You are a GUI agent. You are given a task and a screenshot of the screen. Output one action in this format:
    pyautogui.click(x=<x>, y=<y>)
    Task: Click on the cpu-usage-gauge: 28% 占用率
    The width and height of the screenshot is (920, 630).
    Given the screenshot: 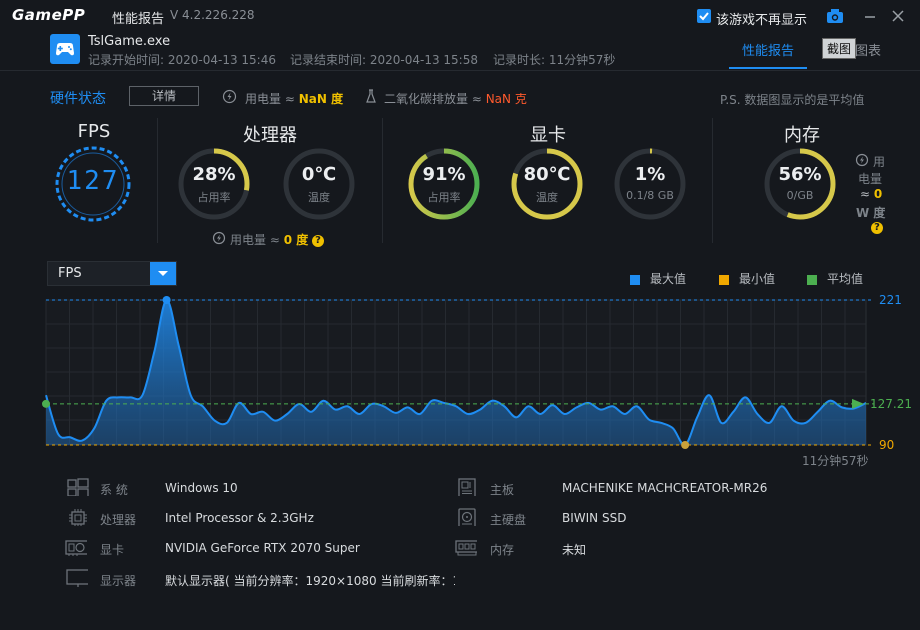 What is the action you would take?
    pyautogui.click(x=214, y=184)
    